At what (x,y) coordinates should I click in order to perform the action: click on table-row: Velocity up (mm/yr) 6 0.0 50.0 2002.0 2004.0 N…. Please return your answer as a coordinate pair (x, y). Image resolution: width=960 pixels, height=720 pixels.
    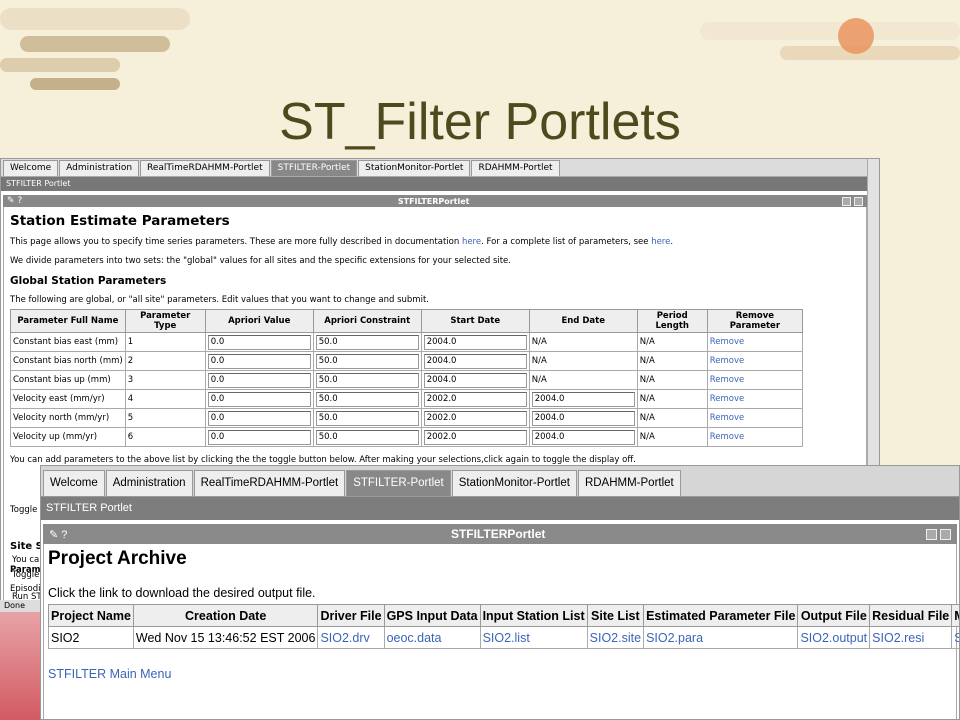
    Looking at the image, I should click on (407, 437).